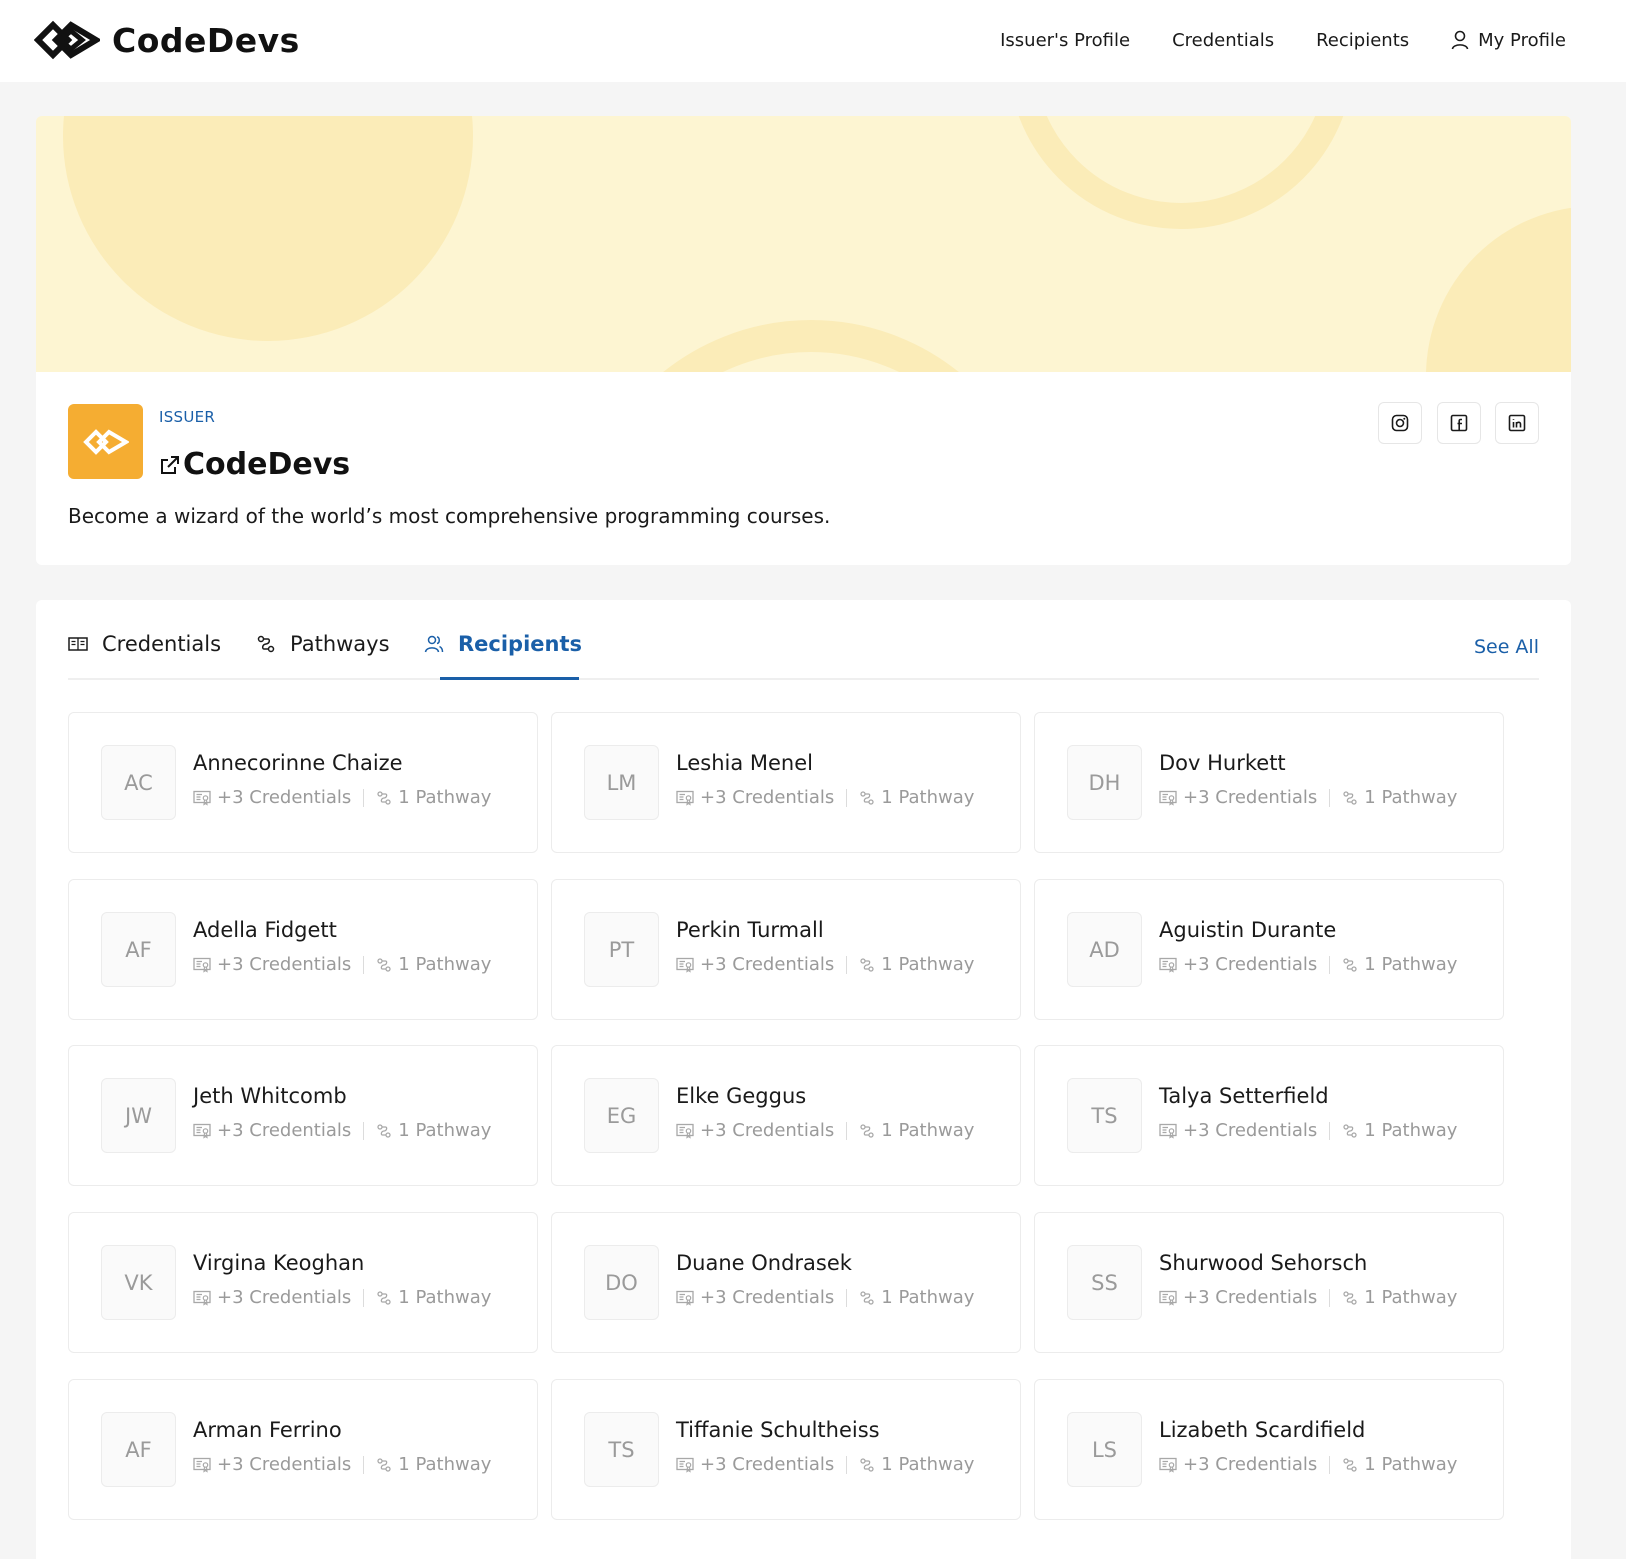  What do you see at coordinates (803, 640) in the screenshot?
I see `tab-bar: Credentials Pathways Recipients See All` at bounding box center [803, 640].